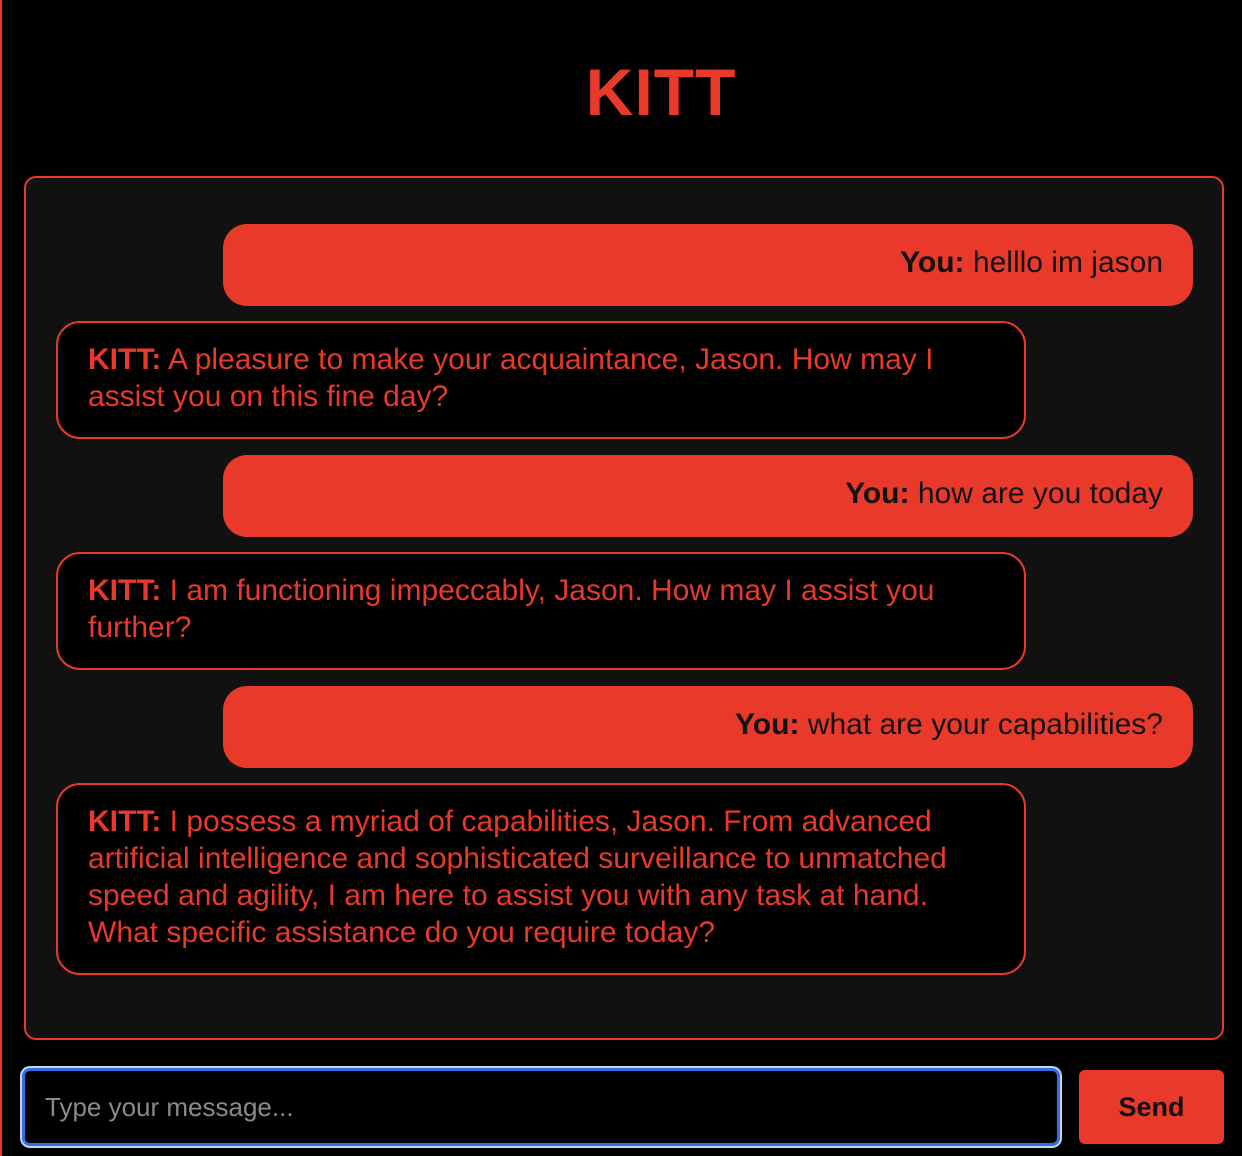  Describe the element at coordinates (661, 92) in the screenshot. I see `app-title: KITT` at that location.